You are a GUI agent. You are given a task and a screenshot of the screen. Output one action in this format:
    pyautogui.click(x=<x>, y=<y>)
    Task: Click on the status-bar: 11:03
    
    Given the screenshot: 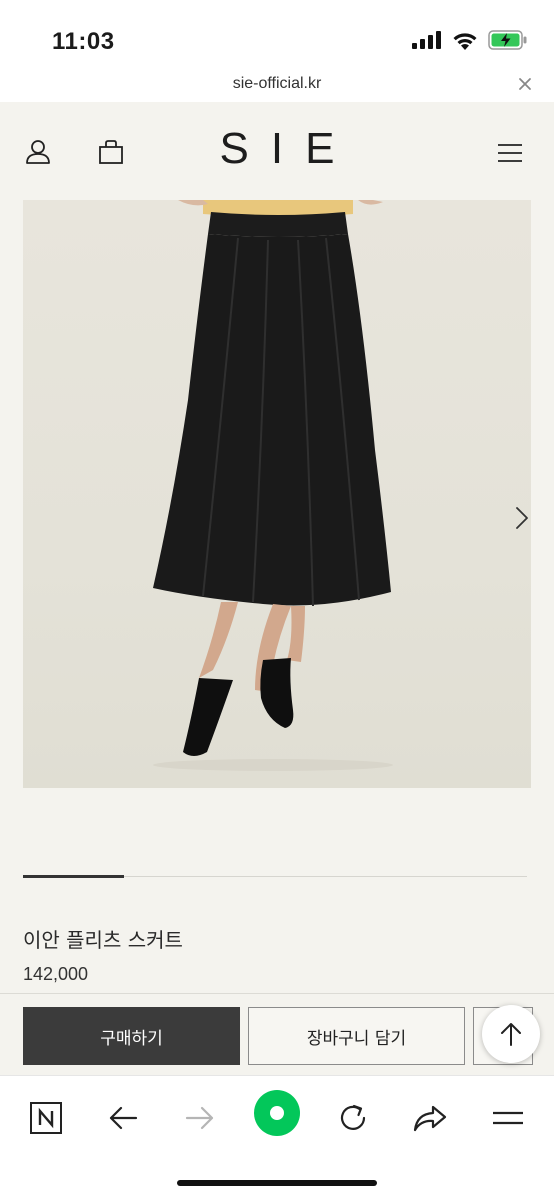 What is the action you would take?
    pyautogui.click(x=277, y=36)
    